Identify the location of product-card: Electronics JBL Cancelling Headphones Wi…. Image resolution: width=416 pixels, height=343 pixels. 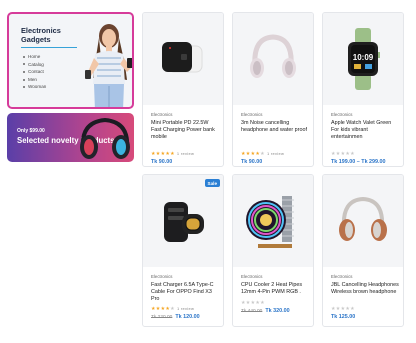
(363, 250).